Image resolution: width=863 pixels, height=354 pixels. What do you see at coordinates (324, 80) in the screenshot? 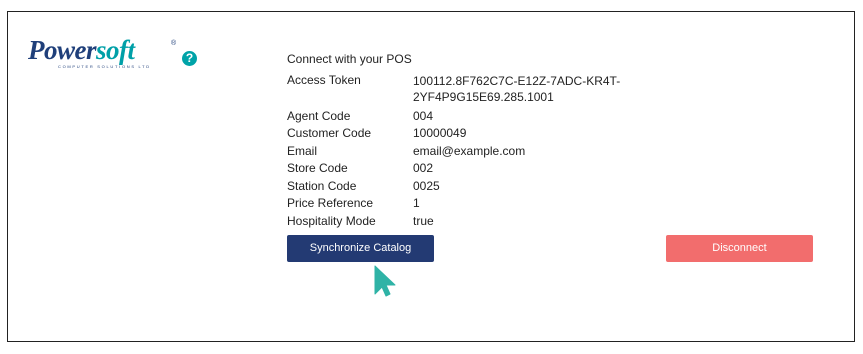
I see `access-token-label: Access Token` at bounding box center [324, 80].